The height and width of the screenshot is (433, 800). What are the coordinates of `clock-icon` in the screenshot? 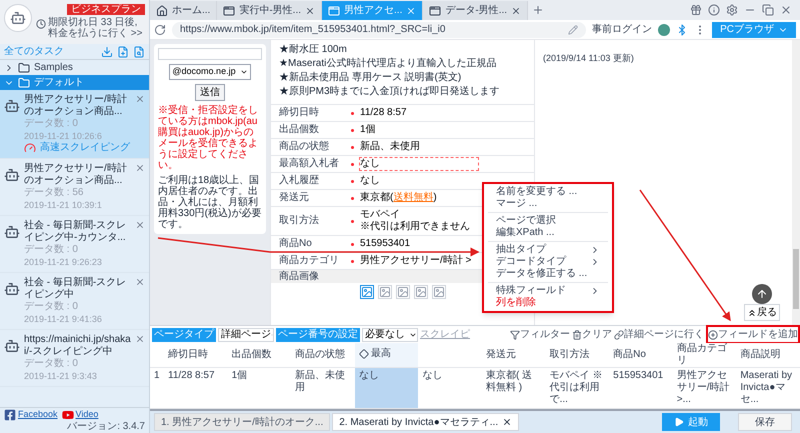 It's located at (41, 24).